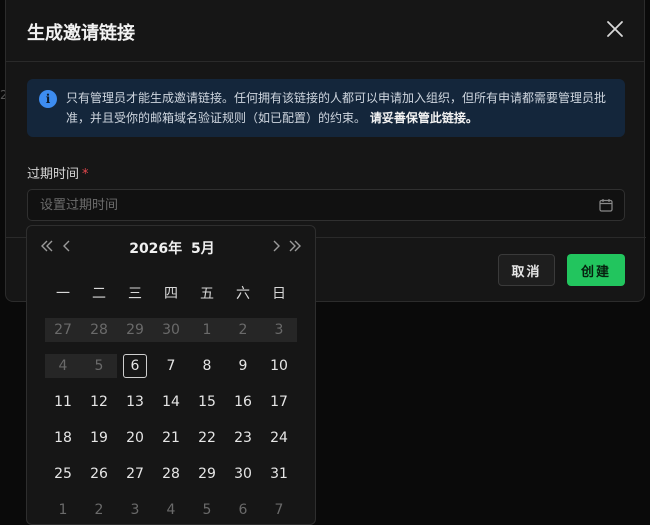 Image resolution: width=650 pixels, height=525 pixels. What do you see at coordinates (63, 294) in the screenshot?
I see `weekday-label: 一` at bounding box center [63, 294].